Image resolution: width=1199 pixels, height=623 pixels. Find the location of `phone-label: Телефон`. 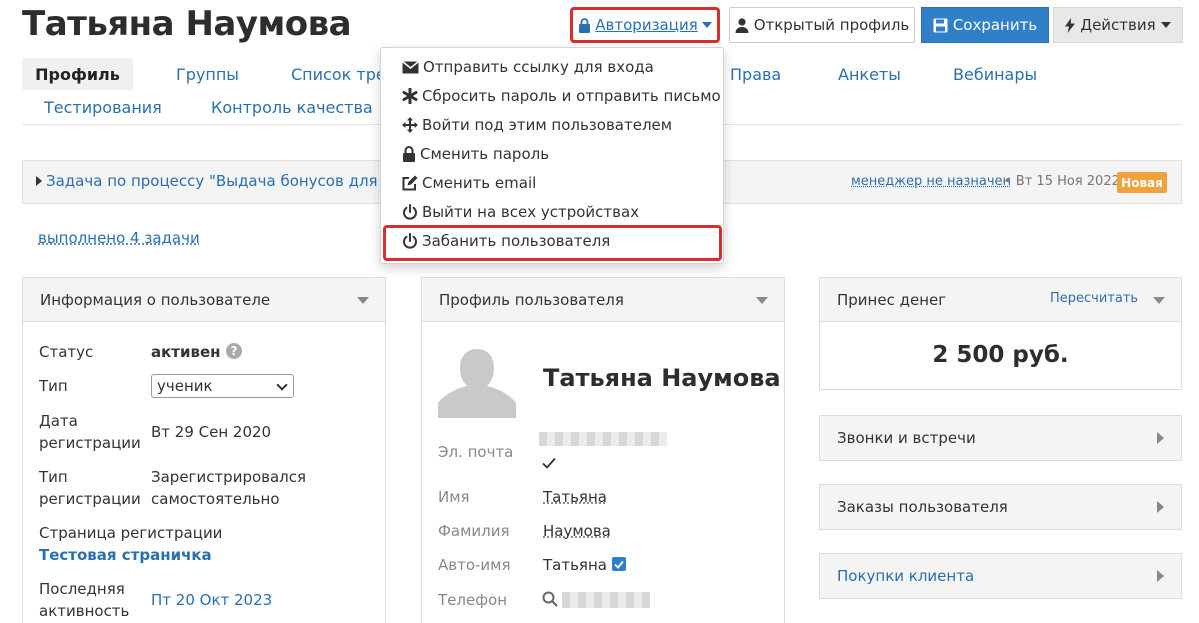

phone-label: Телефон is located at coordinates (473, 600).